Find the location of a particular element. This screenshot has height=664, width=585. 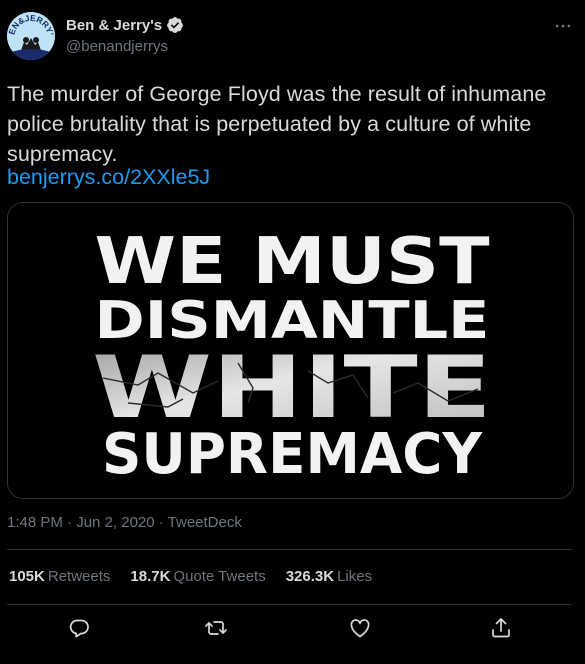

retweet-icon is located at coordinates (216, 628).